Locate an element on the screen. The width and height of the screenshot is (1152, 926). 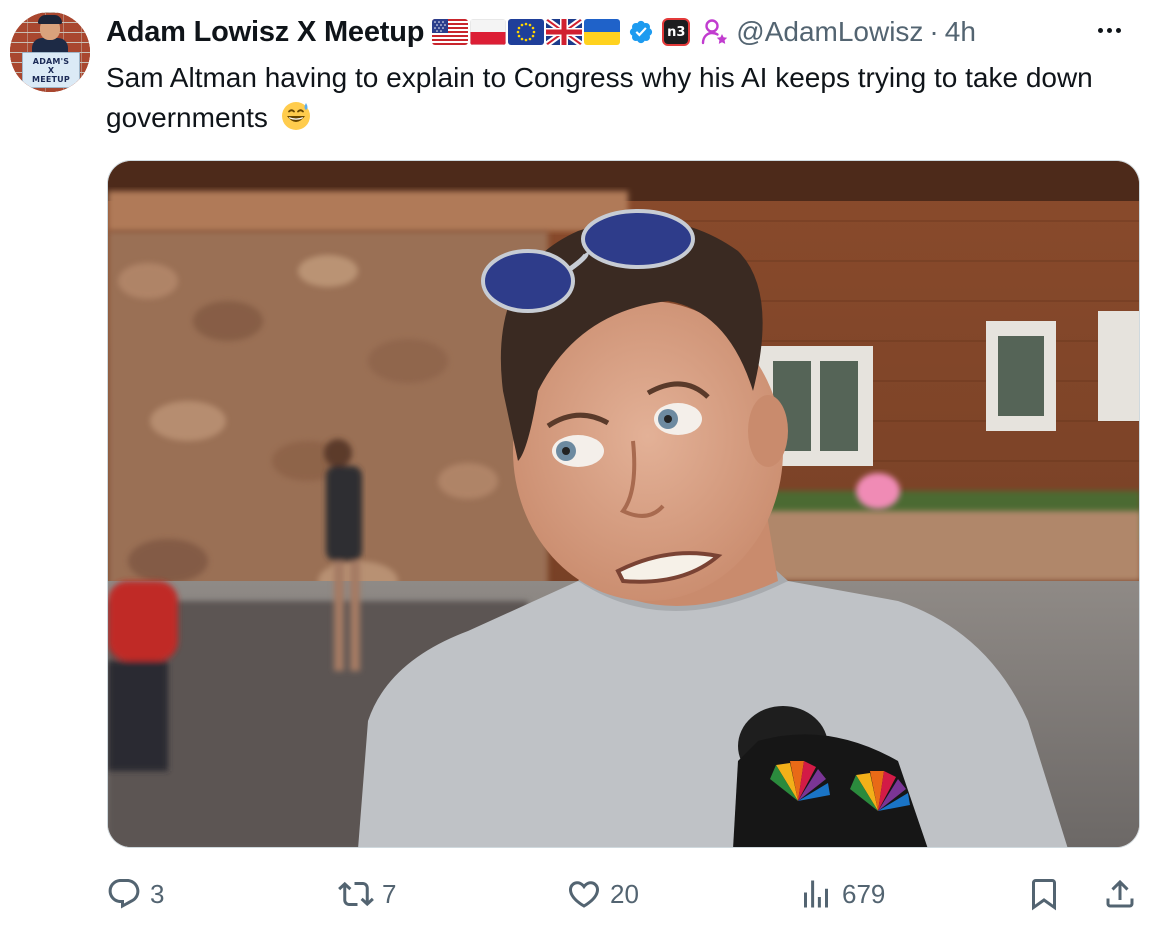
views-count: 679 is located at coordinates (864, 893).